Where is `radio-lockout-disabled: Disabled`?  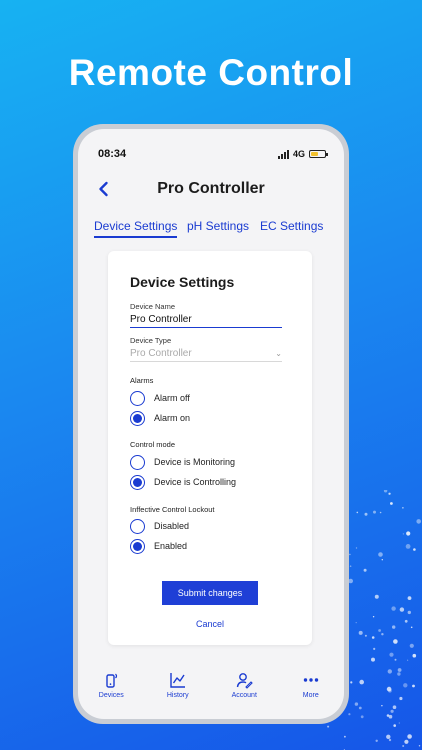
radio-lockout-disabled: Disabled is located at coordinates (159, 526).